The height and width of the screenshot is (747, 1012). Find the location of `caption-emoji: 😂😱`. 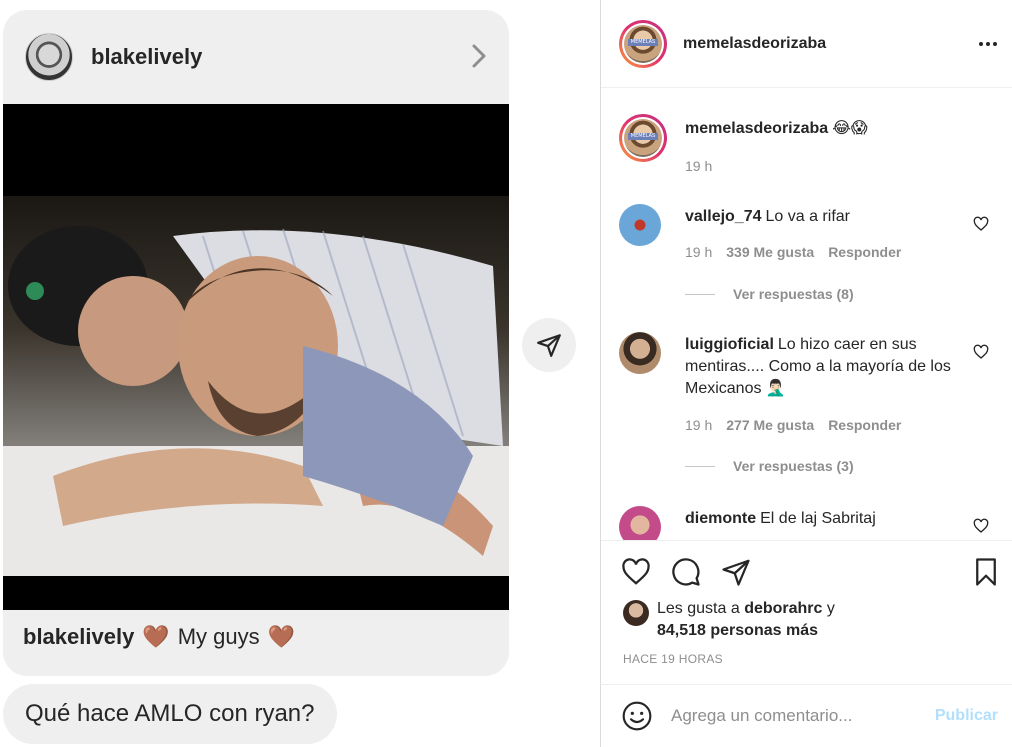

caption-emoji: 😂😱 is located at coordinates (850, 128).